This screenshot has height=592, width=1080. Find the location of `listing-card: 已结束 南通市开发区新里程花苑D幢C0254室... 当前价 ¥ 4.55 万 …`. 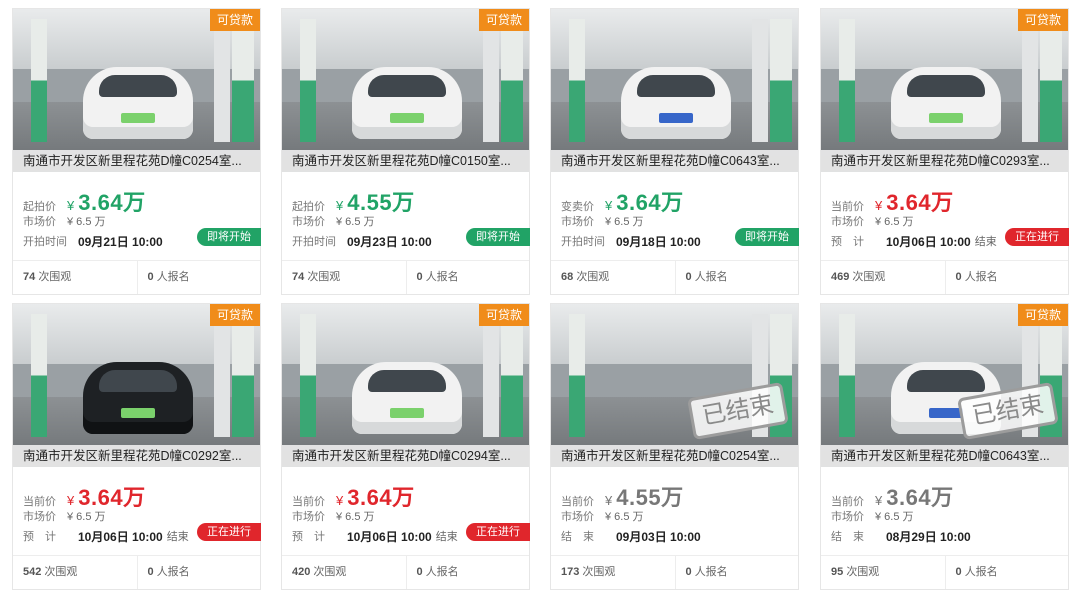

listing-card: 已结束 南通市开发区新里程花苑D幢C0254室... 当前价 ¥ 4.55 万 … is located at coordinates (674, 446).